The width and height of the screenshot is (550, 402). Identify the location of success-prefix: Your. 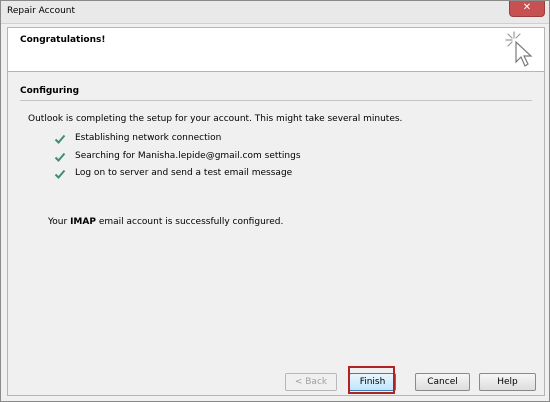
(59, 222).